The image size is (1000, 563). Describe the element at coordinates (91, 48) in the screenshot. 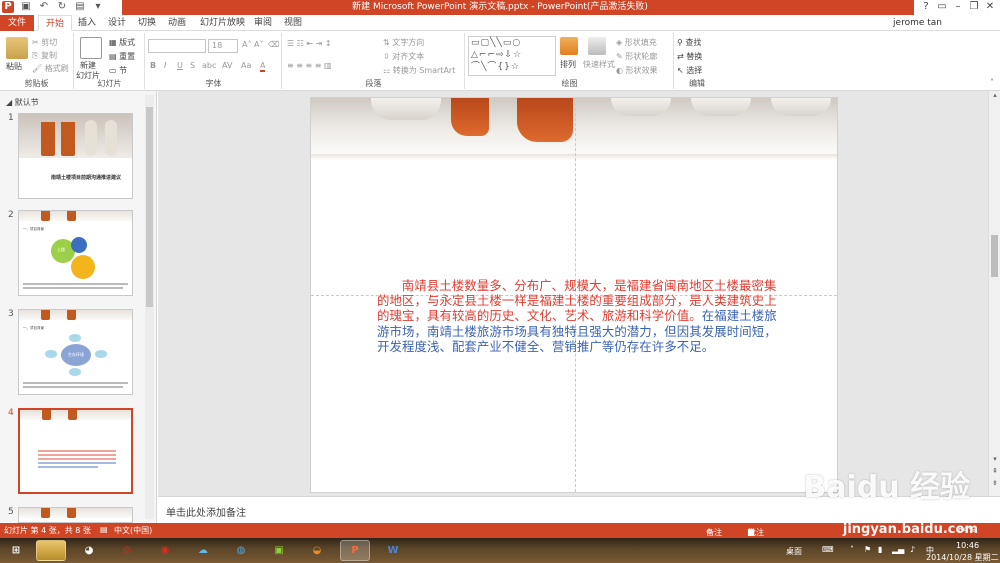

I see `new-slide-icon` at that location.